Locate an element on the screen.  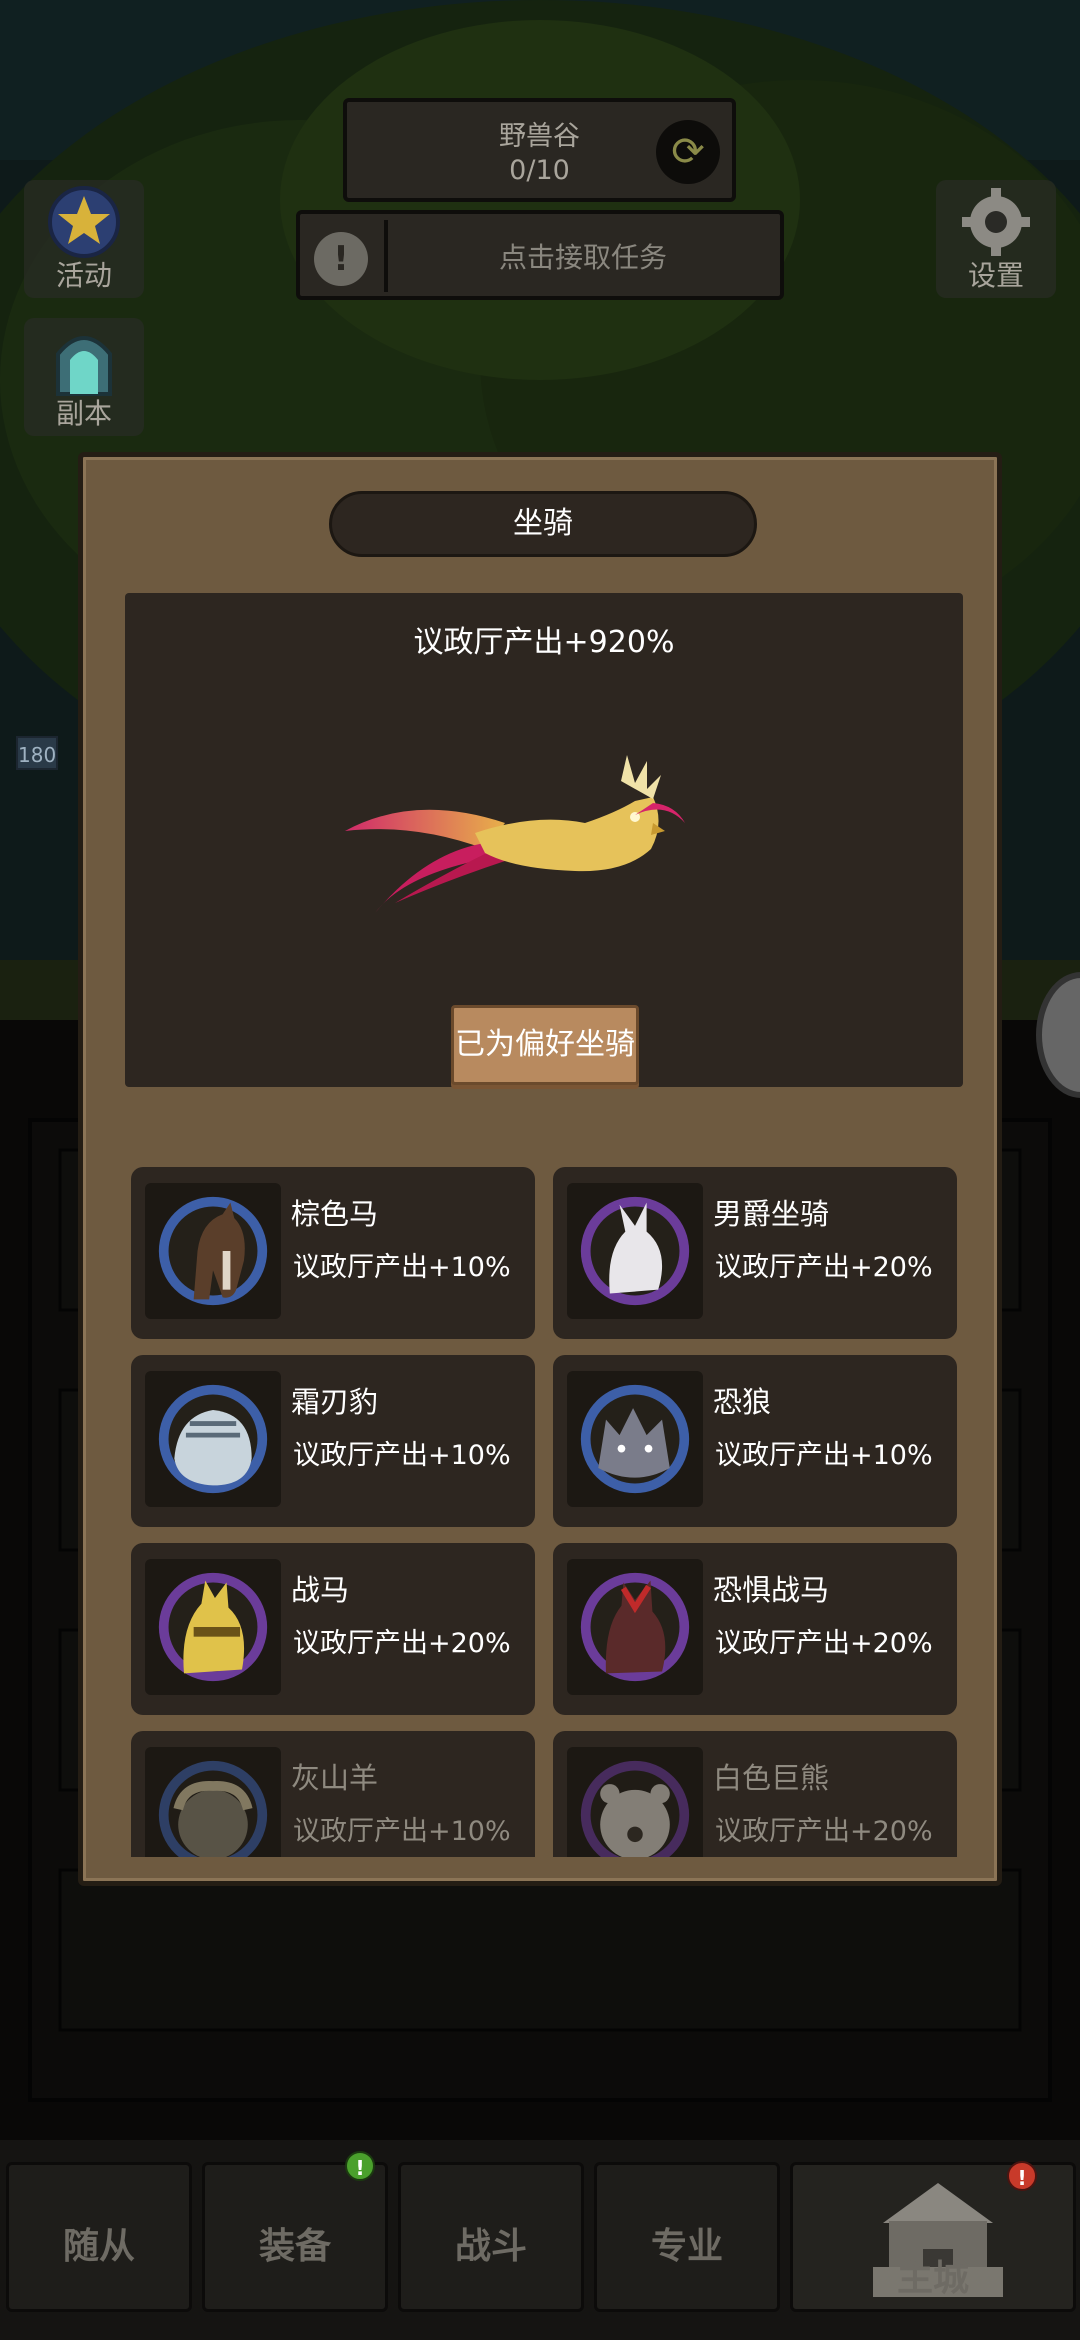
tab-equipment: ! 装备 is located at coordinates (295, 2231).